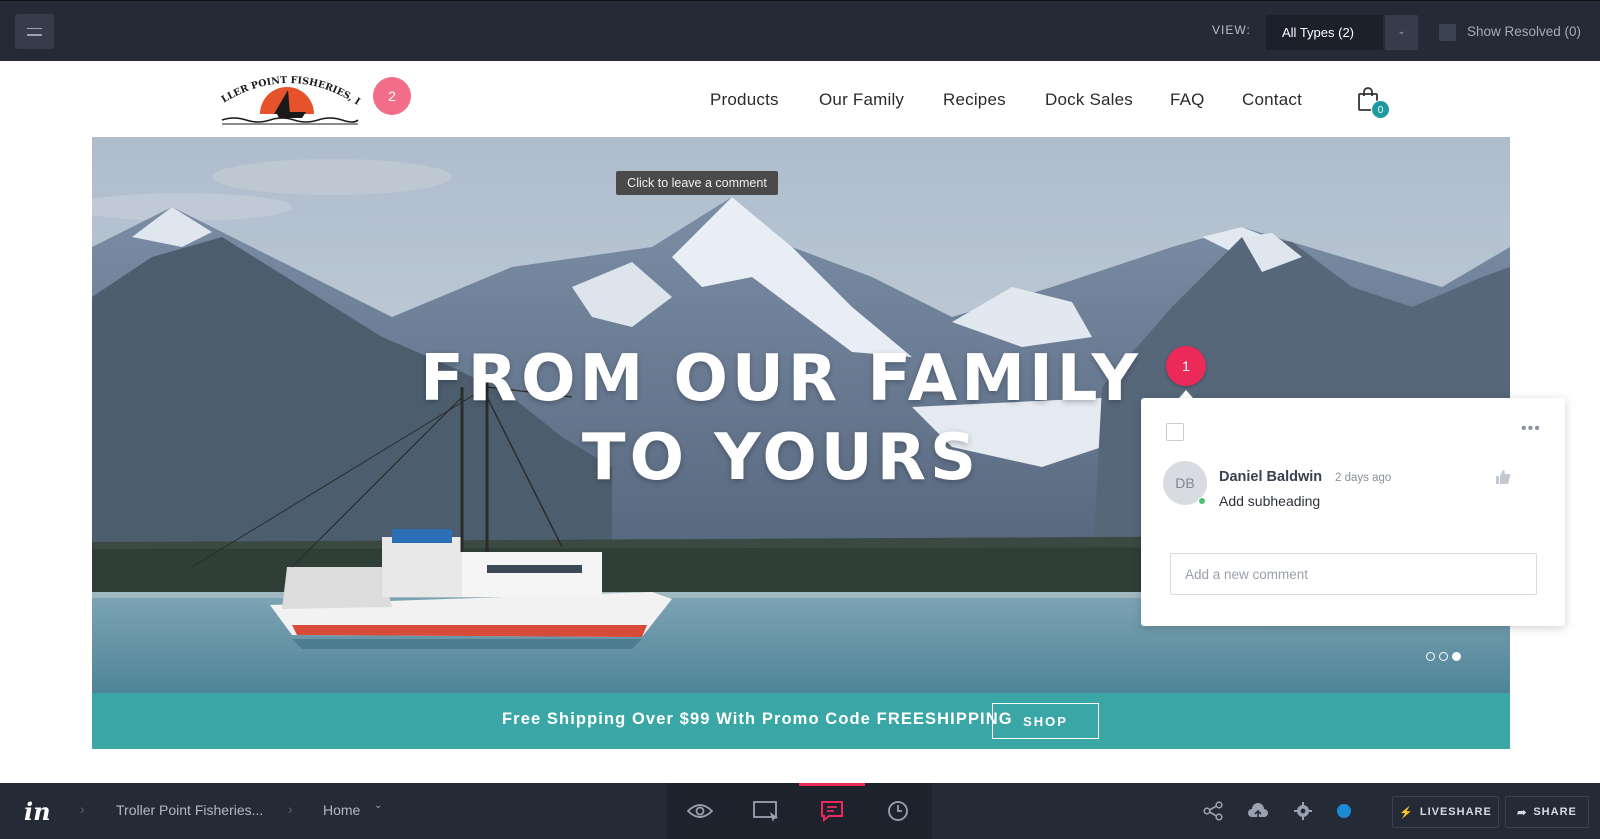 The height and width of the screenshot is (839, 1600). Describe the element at coordinates (378, 805) in the screenshot. I see `screen-dropdown-icon: ⌄` at that location.